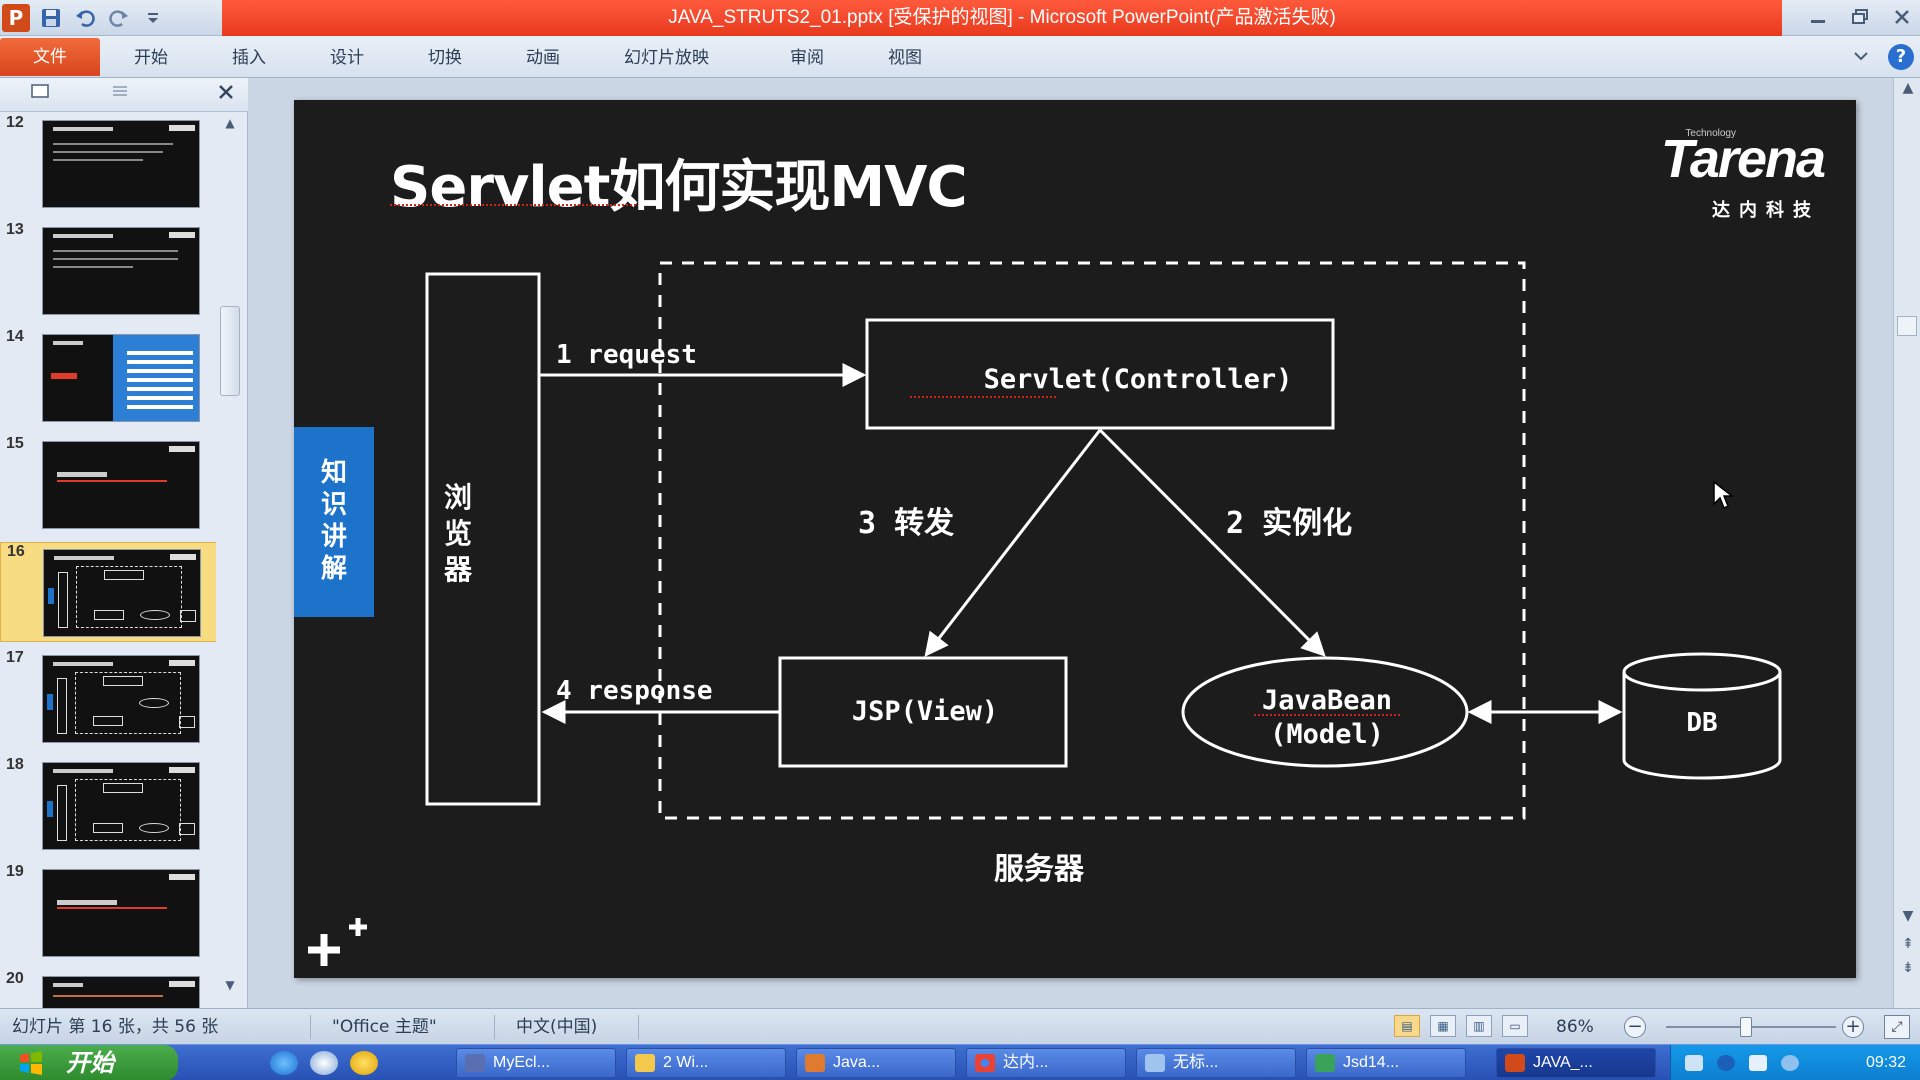 The image size is (1920, 1080). What do you see at coordinates (110, 271) in the screenshot?
I see `slide-thumbnail: 13` at bounding box center [110, 271].